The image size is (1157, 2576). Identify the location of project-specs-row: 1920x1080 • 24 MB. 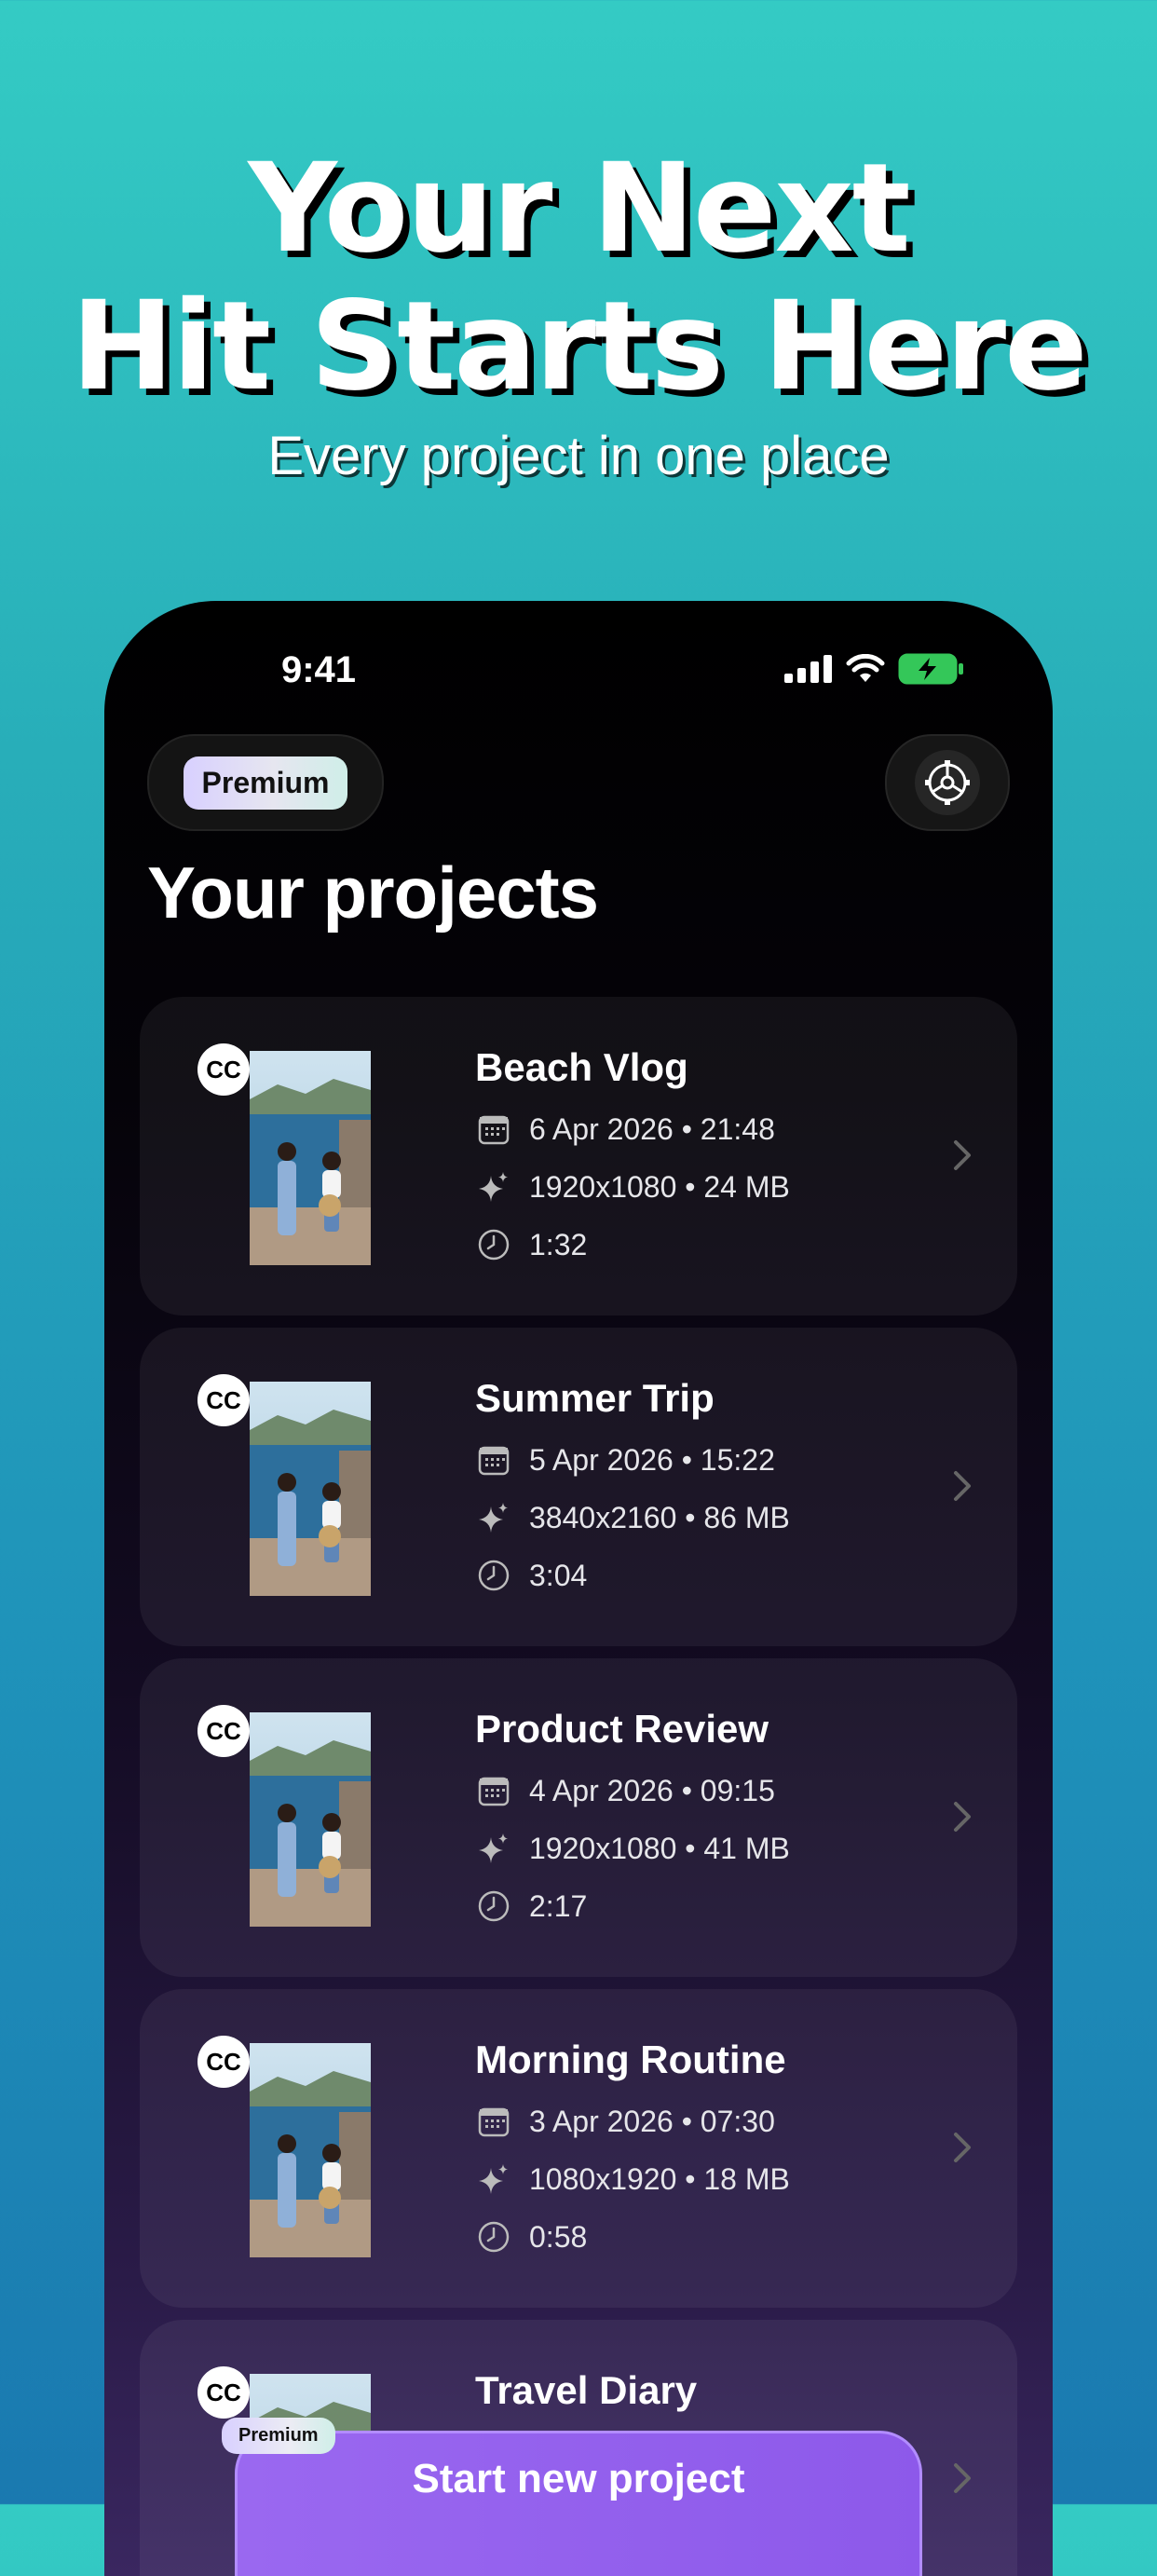
(632, 1187).